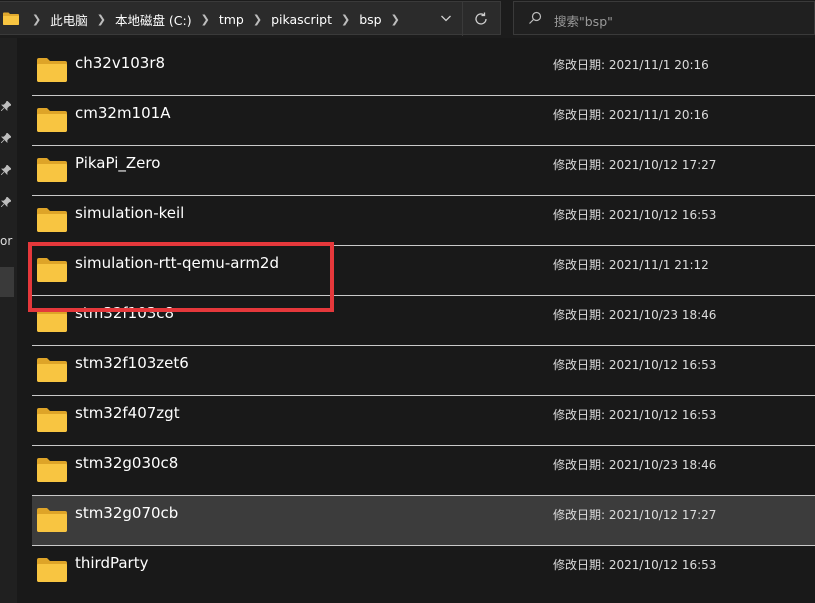  I want to click on list-item: stm32f407zgt 修改日期: 2021/10/12 16:53, so click(423, 420).